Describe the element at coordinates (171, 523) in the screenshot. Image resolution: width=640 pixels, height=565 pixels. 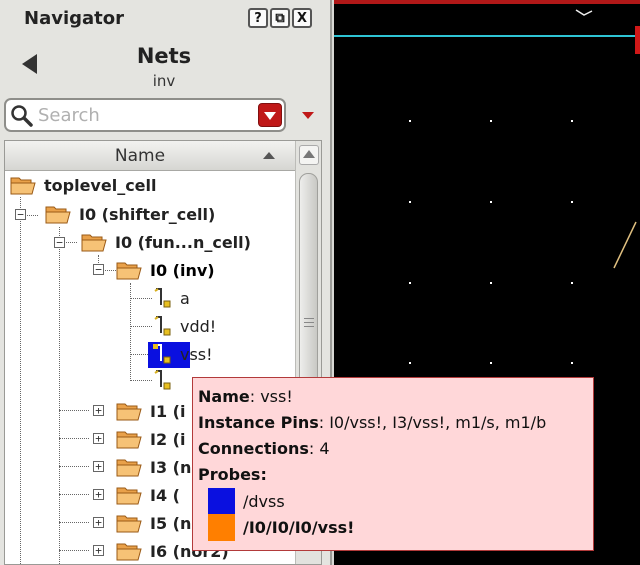
I see `tree-item-label: I5 (n` at that location.